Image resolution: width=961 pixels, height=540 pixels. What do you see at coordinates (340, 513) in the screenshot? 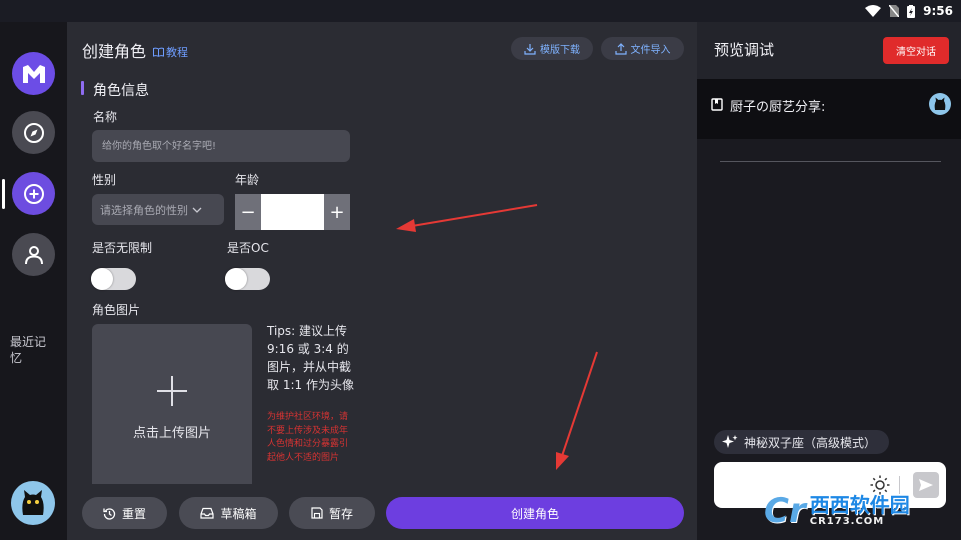
I see `save-label: 暂存` at bounding box center [340, 513].